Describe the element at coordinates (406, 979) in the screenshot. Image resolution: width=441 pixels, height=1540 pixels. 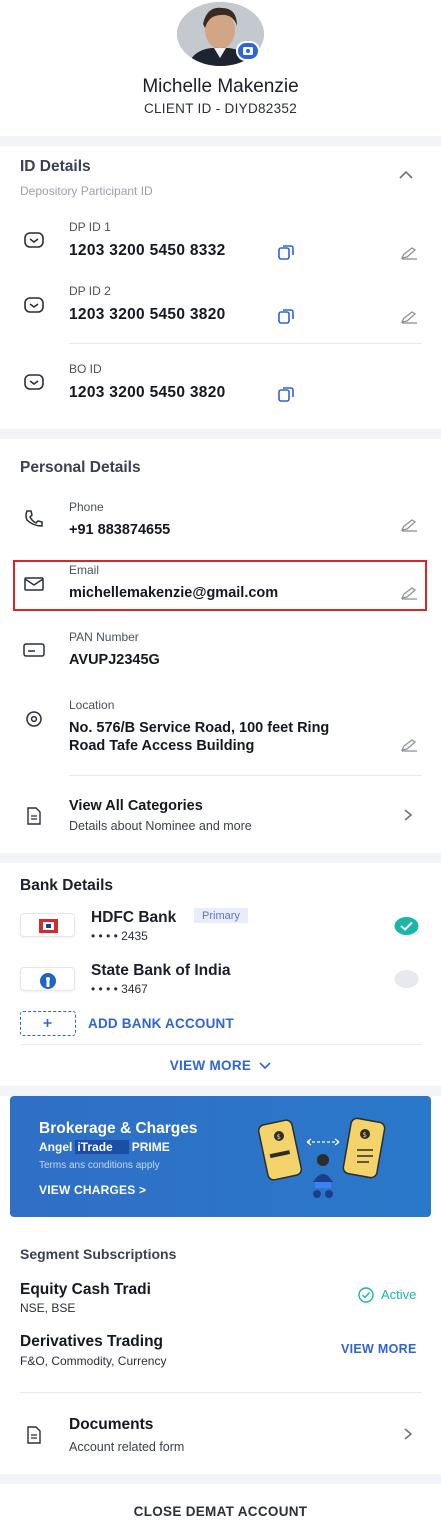
I see `radio-unselected-icon` at that location.